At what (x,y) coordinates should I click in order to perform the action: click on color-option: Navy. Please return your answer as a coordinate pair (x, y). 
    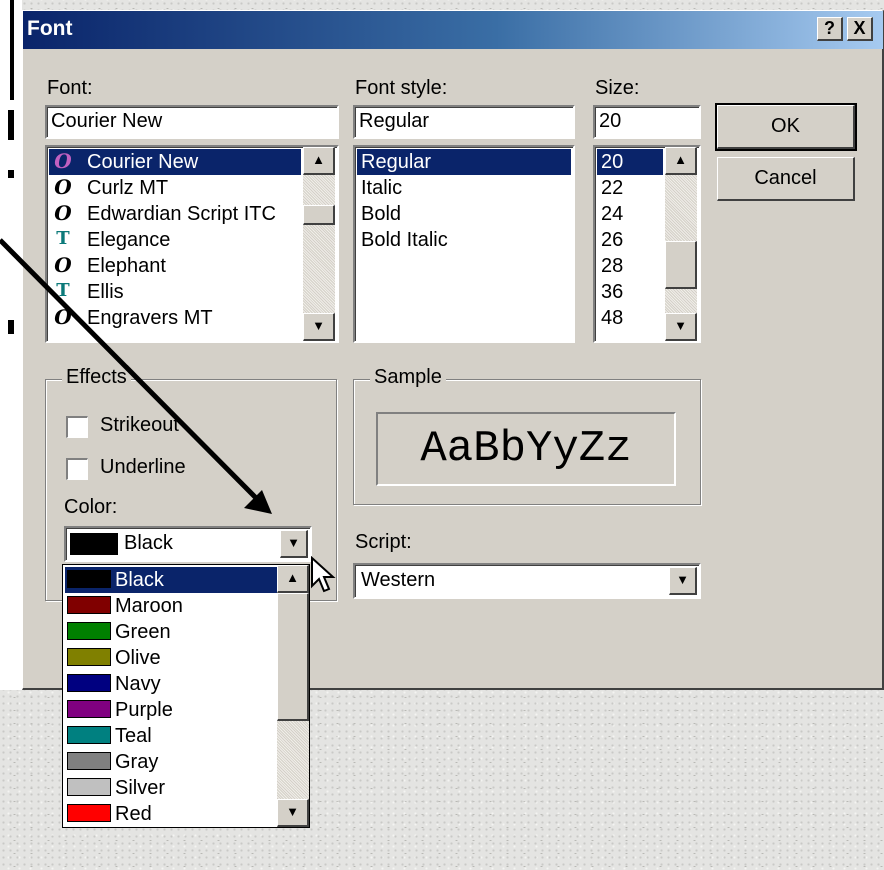
    Looking at the image, I should click on (171, 684).